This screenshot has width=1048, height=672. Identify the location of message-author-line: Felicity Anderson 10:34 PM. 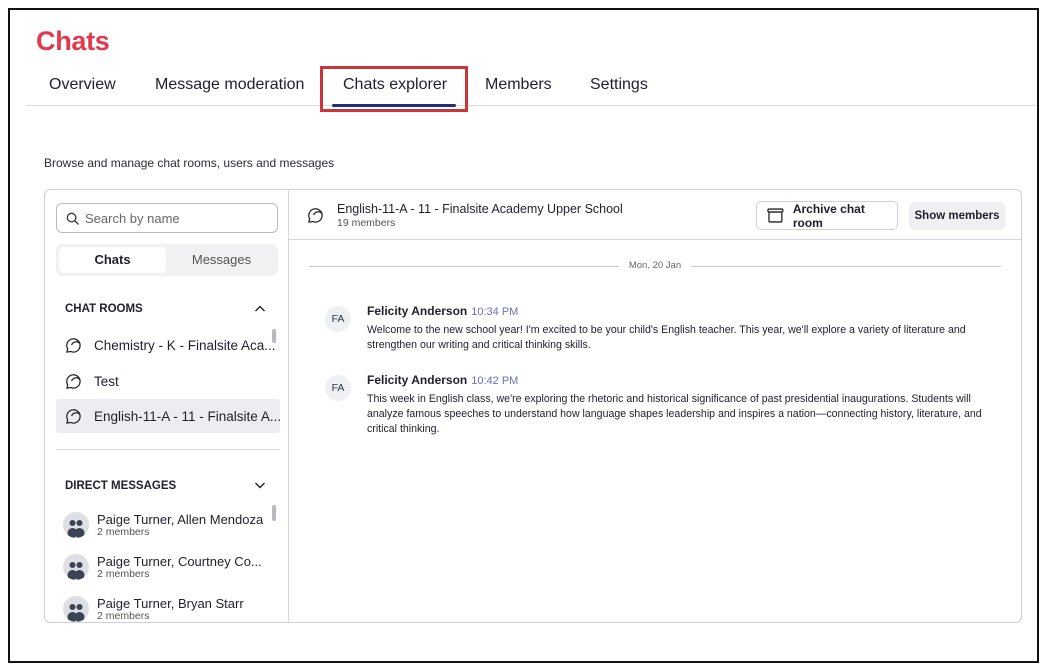
(442, 311).